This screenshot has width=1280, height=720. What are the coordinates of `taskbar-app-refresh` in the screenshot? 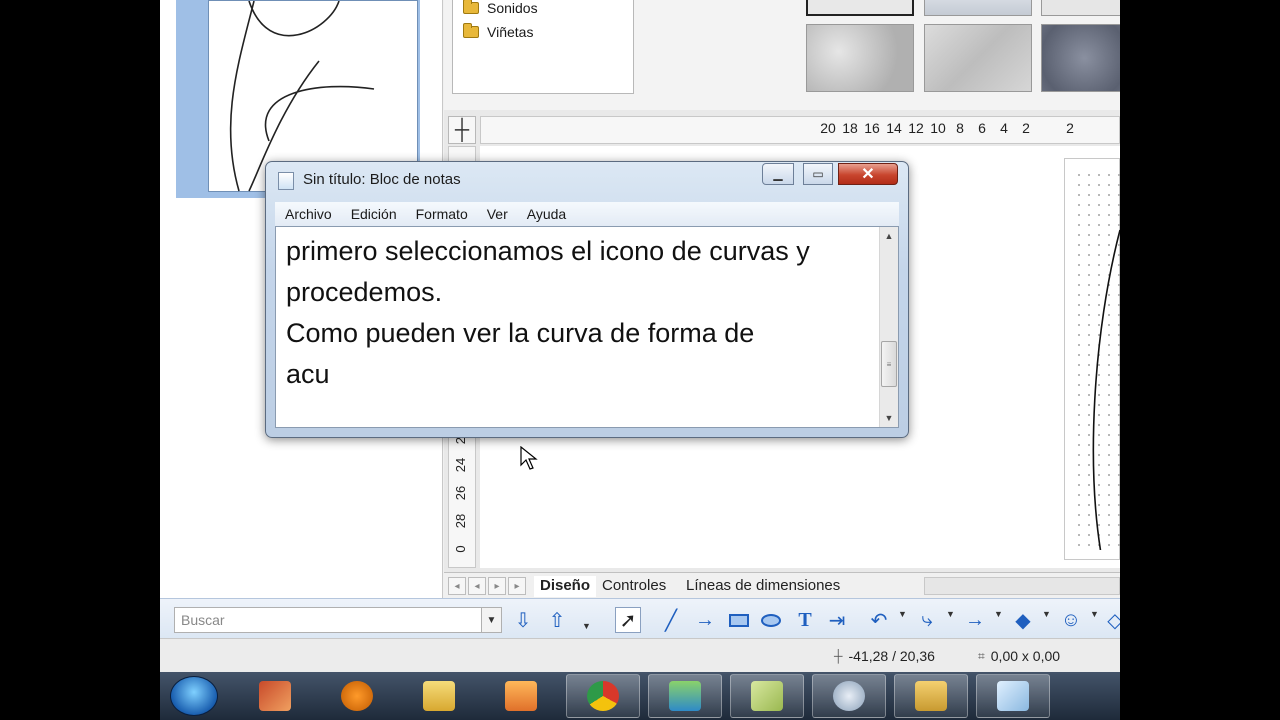 It's located at (849, 696).